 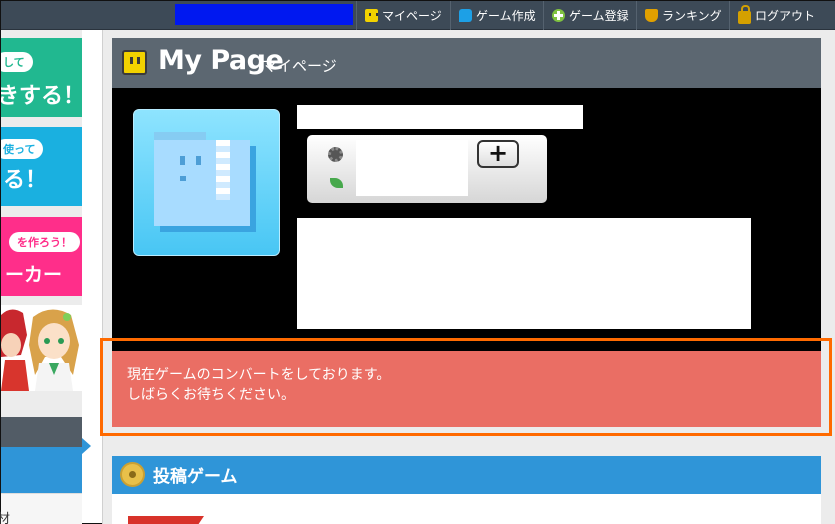 What do you see at coordinates (466, 509) in the screenshot?
I see `posted-games-list` at bounding box center [466, 509].